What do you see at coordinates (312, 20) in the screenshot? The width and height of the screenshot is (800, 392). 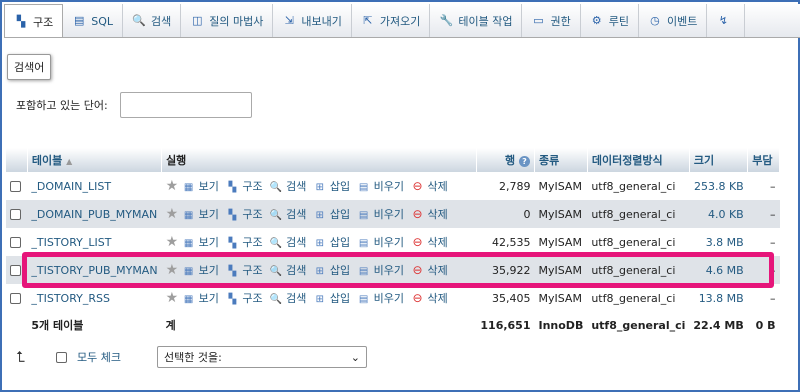 I see `tab-export: ⇲ 내보내기` at bounding box center [312, 20].